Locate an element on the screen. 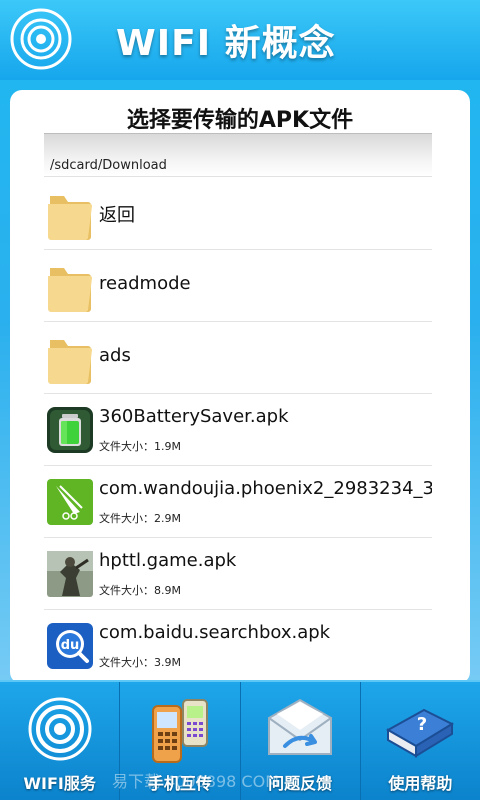  wifi-service-icon is located at coordinates (60, 729).